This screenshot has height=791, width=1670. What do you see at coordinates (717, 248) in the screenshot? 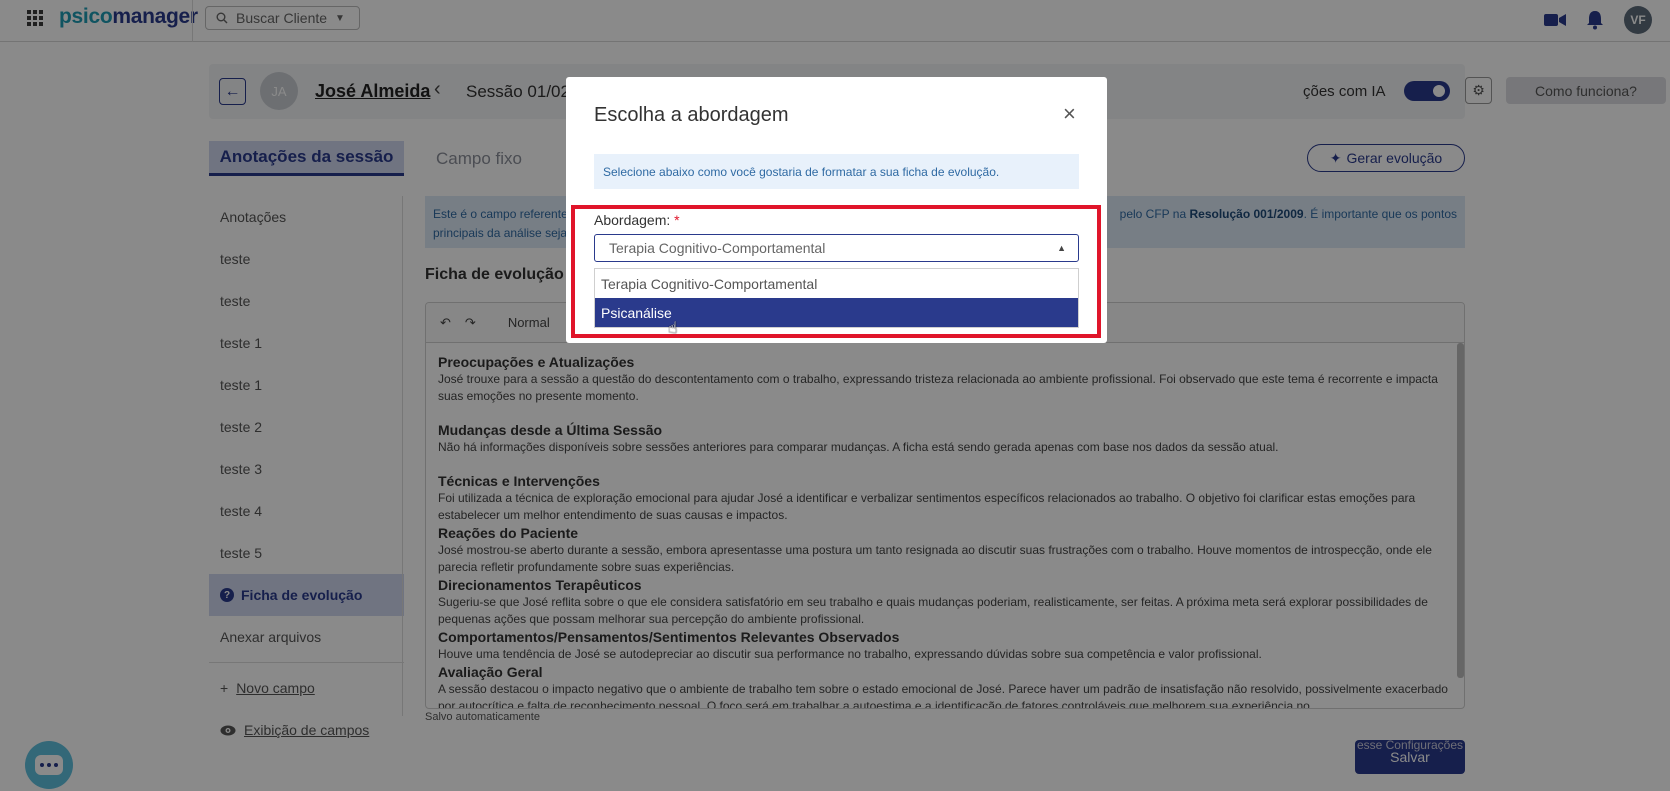
I see `approach-selected-value: Terapia Cognitivo-Comportamental` at bounding box center [717, 248].